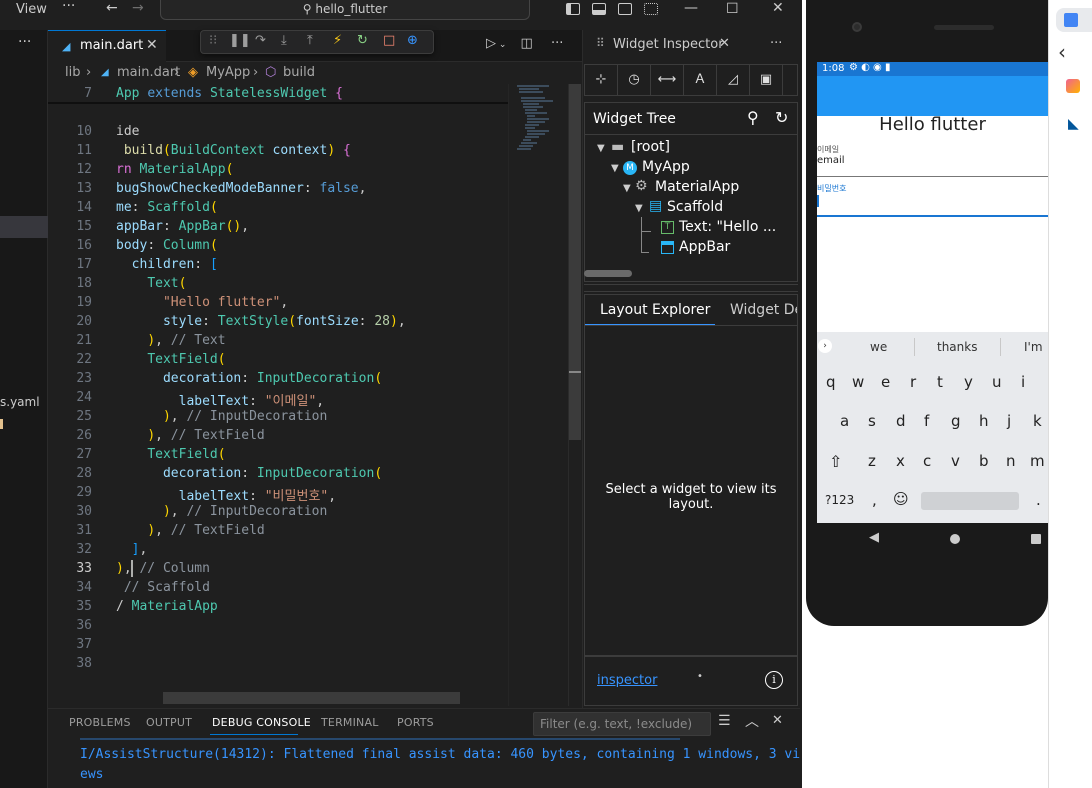 The image size is (1092, 788). I want to click on customize-layout-icon, so click(651, 9).